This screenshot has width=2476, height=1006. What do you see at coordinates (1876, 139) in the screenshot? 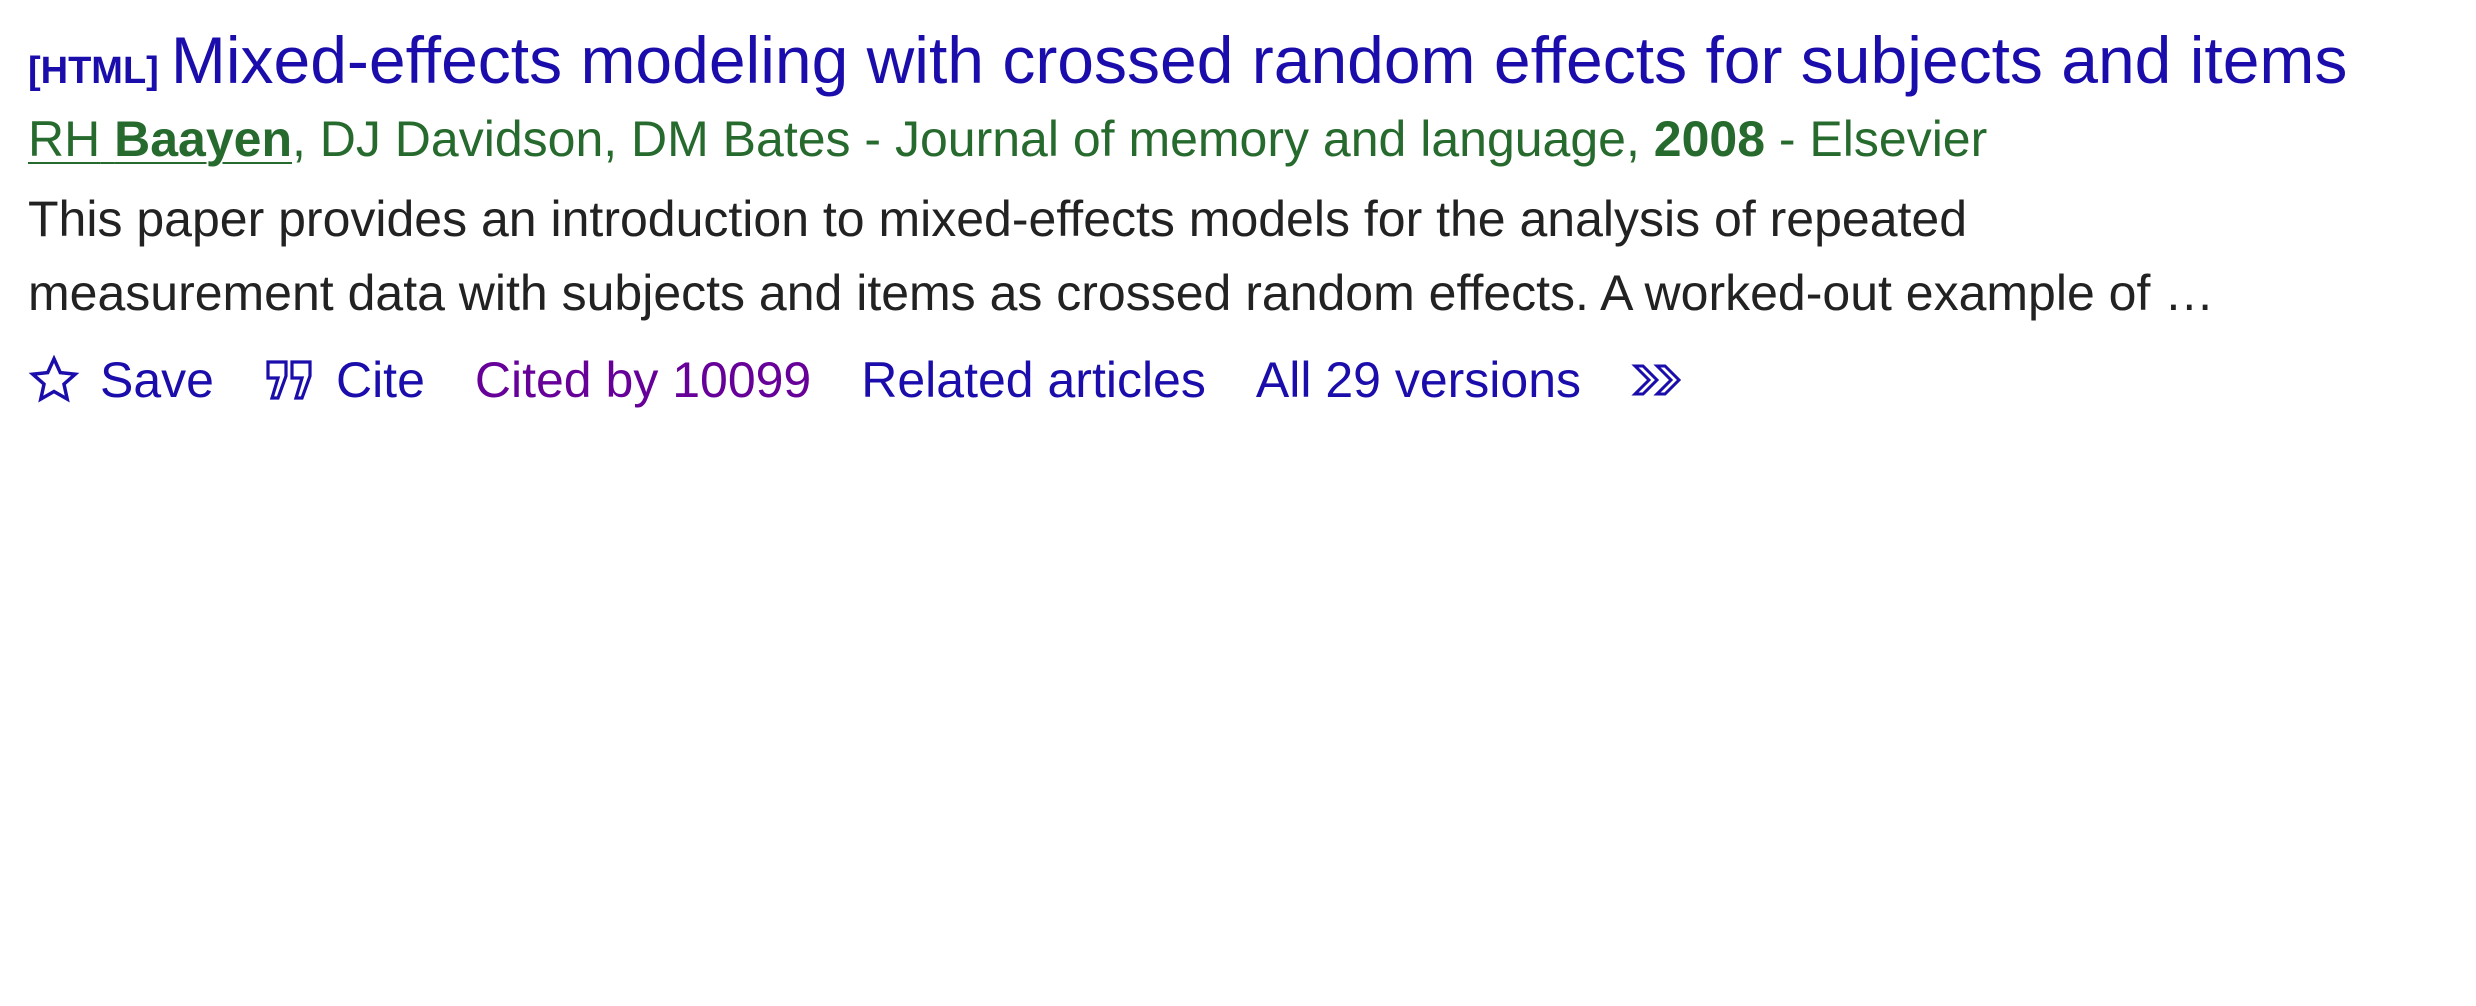
I see `publisher: - Elsevier` at bounding box center [1876, 139].